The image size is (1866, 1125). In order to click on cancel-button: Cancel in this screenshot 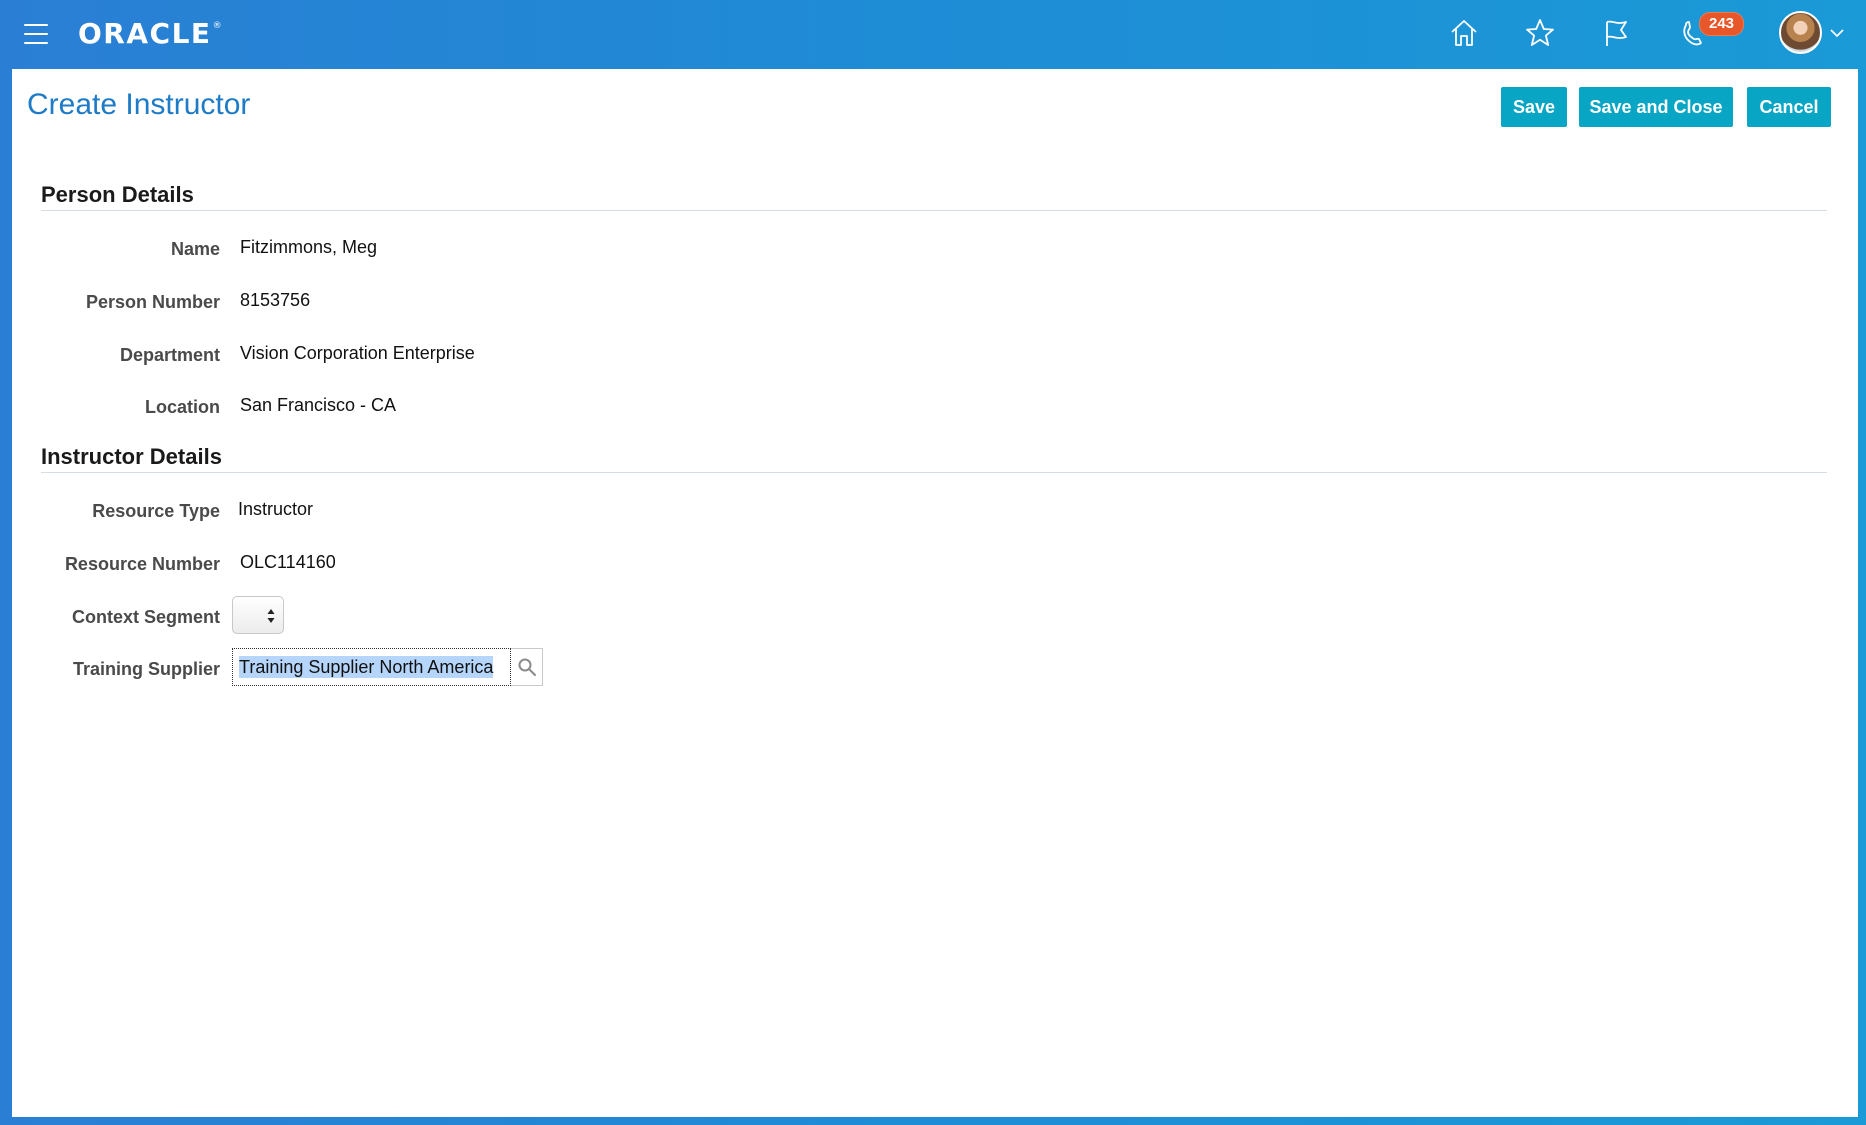, I will do `click(1789, 107)`.